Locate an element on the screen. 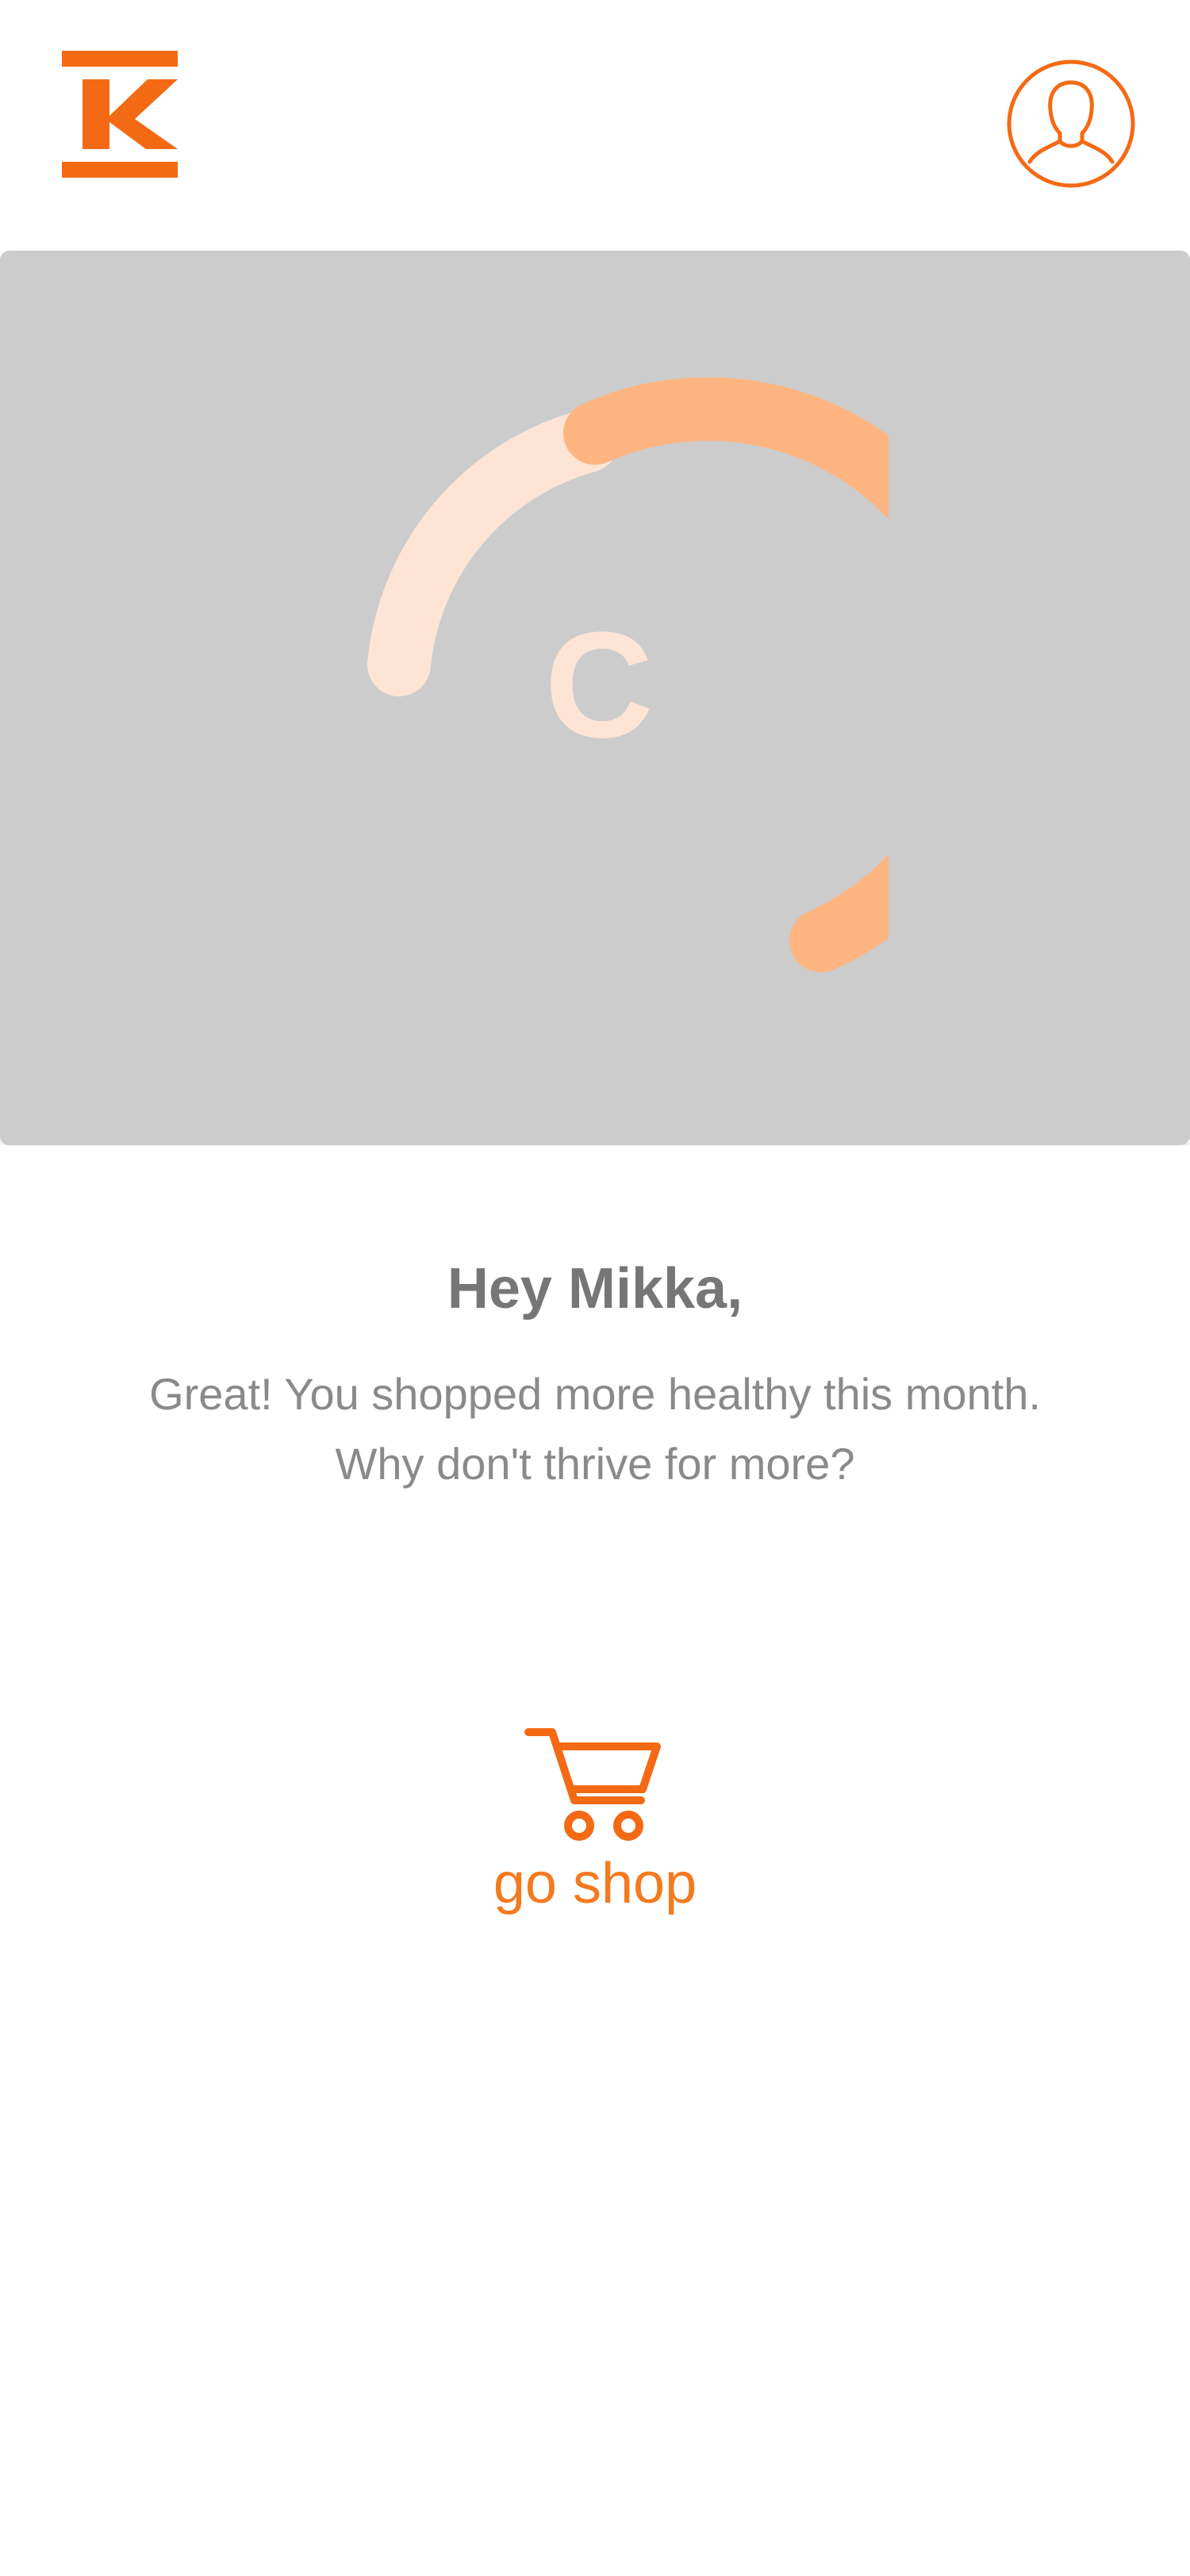 The height and width of the screenshot is (2576, 1190). message-line-2: Why don't thrive for more? is located at coordinates (595, 1464).